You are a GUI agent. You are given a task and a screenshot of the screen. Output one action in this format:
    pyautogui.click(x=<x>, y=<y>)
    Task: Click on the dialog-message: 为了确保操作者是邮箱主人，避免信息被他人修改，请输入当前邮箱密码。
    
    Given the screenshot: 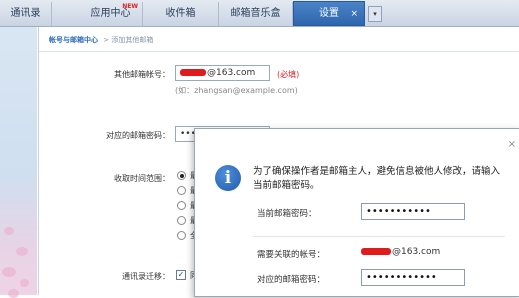 What is the action you would take?
    pyautogui.click(x=377, y=178)
    